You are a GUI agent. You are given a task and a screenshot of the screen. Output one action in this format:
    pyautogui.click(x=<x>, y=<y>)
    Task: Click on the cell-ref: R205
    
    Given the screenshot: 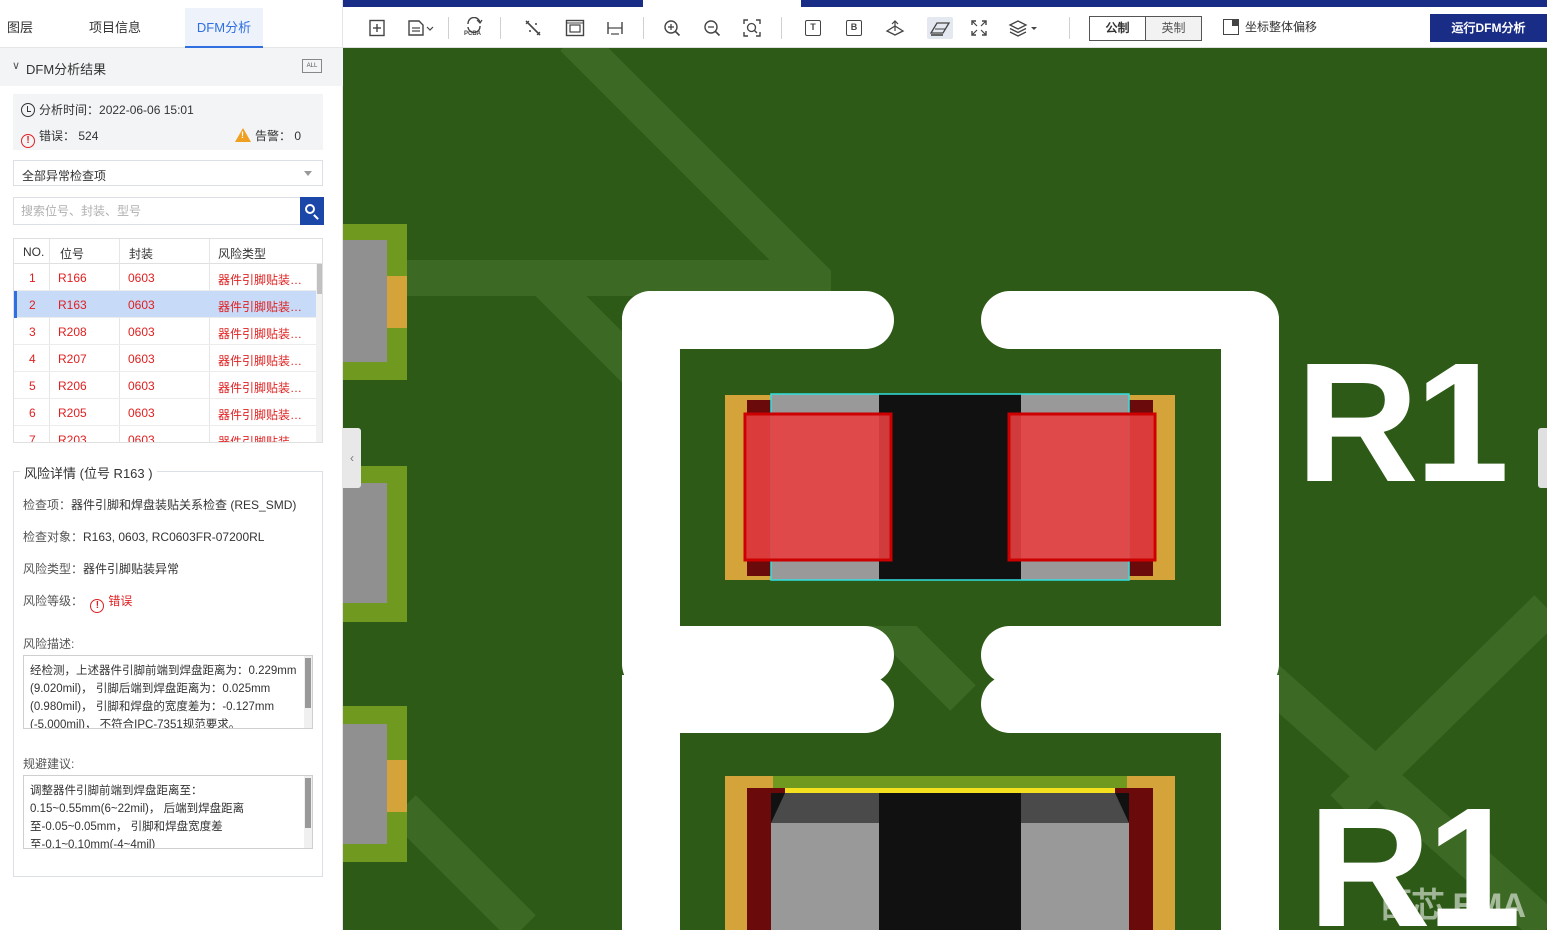 What is the action you would take?
    pyautogui.click(x=72, y=413)
    